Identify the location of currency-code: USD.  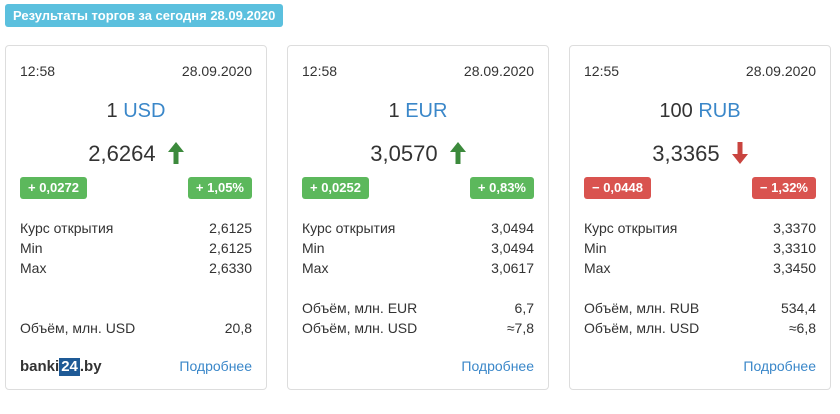
(144, 111).